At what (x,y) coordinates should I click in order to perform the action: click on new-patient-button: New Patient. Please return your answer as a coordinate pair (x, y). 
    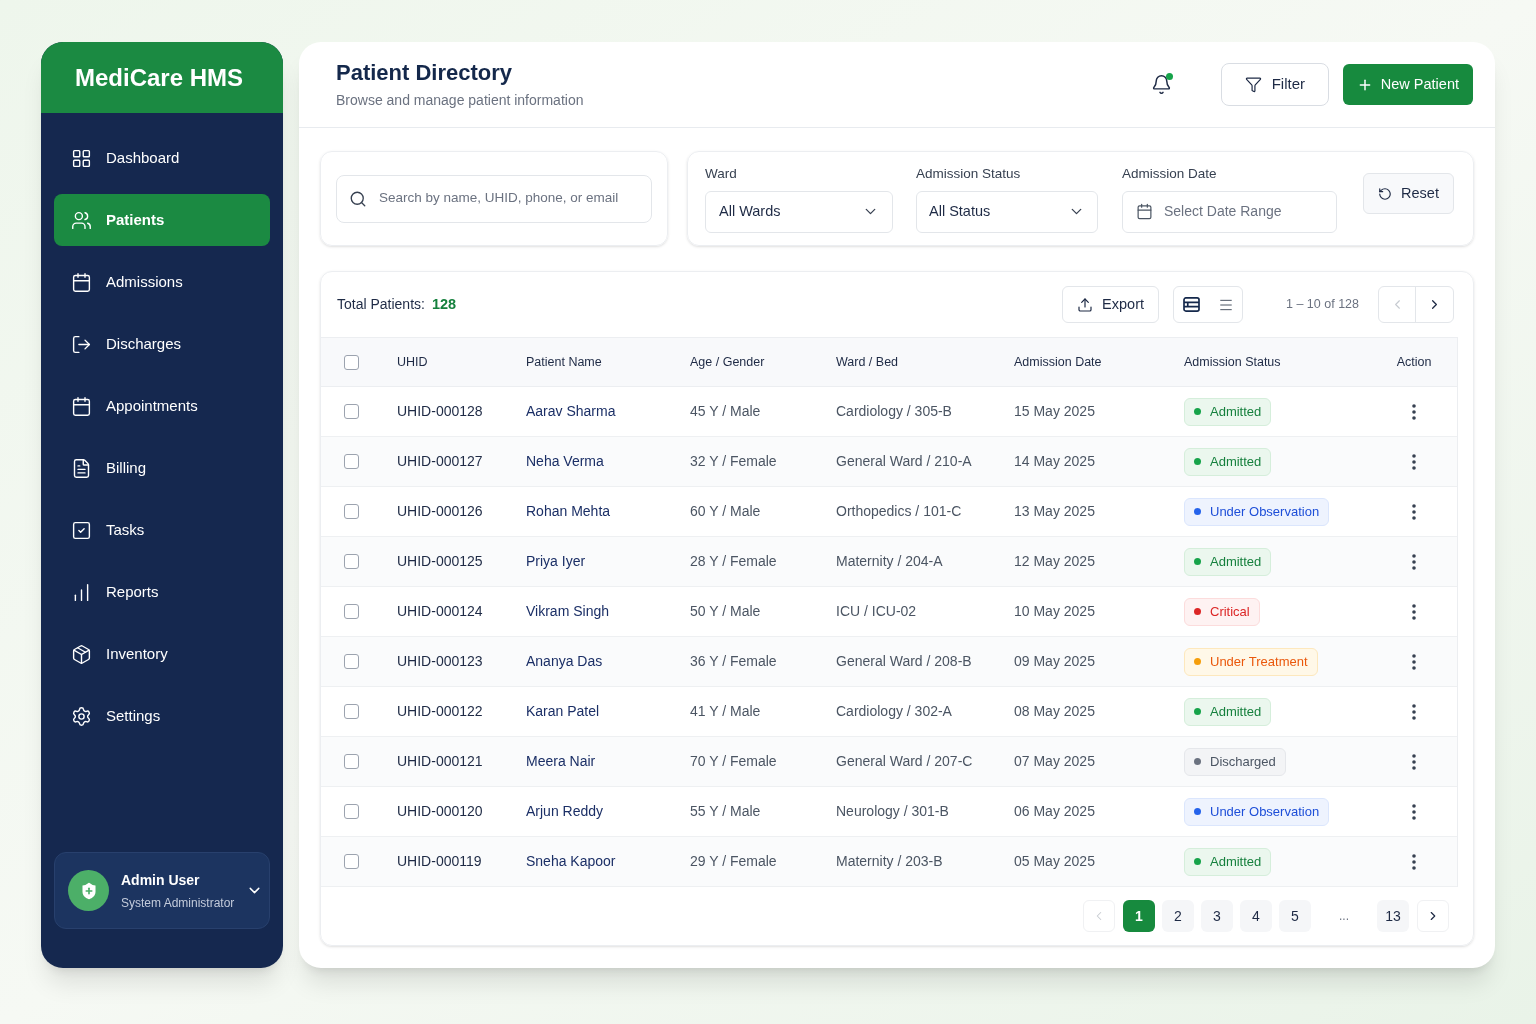
    Looking at the image, I should click on (1407, 84).